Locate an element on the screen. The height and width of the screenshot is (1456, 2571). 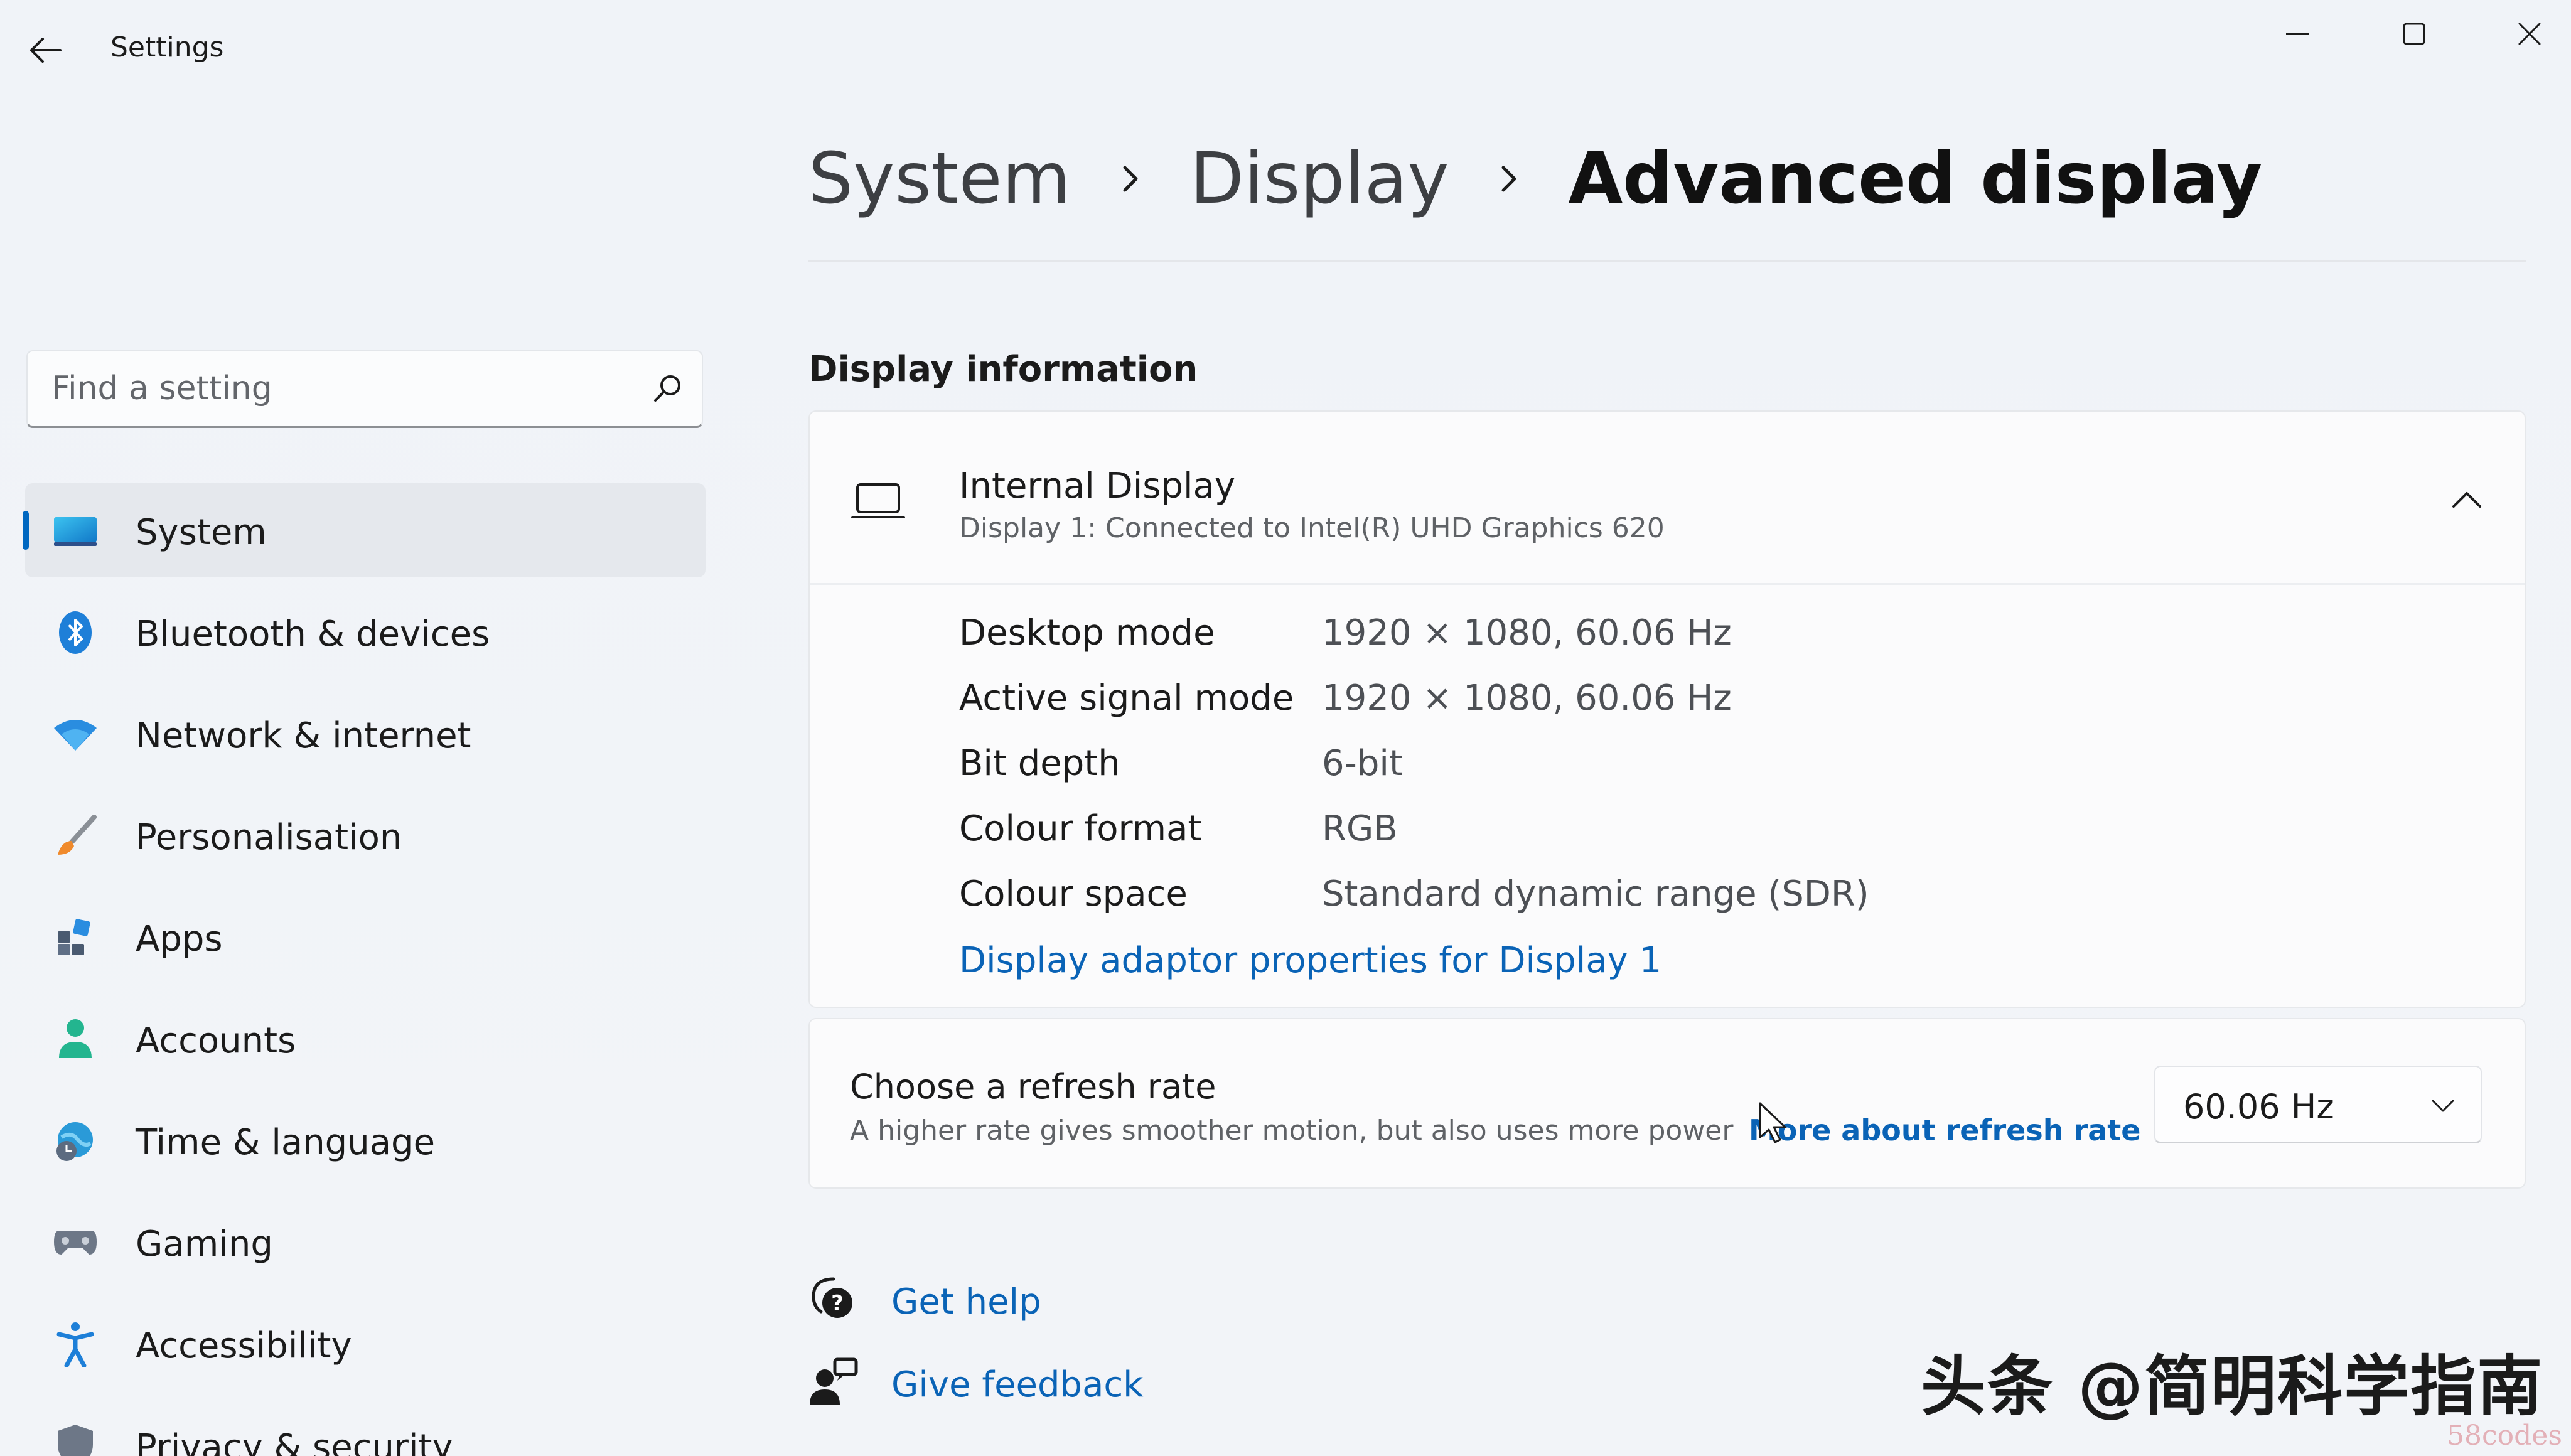
breadcrumb: System Display Advanced display is located at coordinates (1535, 179).